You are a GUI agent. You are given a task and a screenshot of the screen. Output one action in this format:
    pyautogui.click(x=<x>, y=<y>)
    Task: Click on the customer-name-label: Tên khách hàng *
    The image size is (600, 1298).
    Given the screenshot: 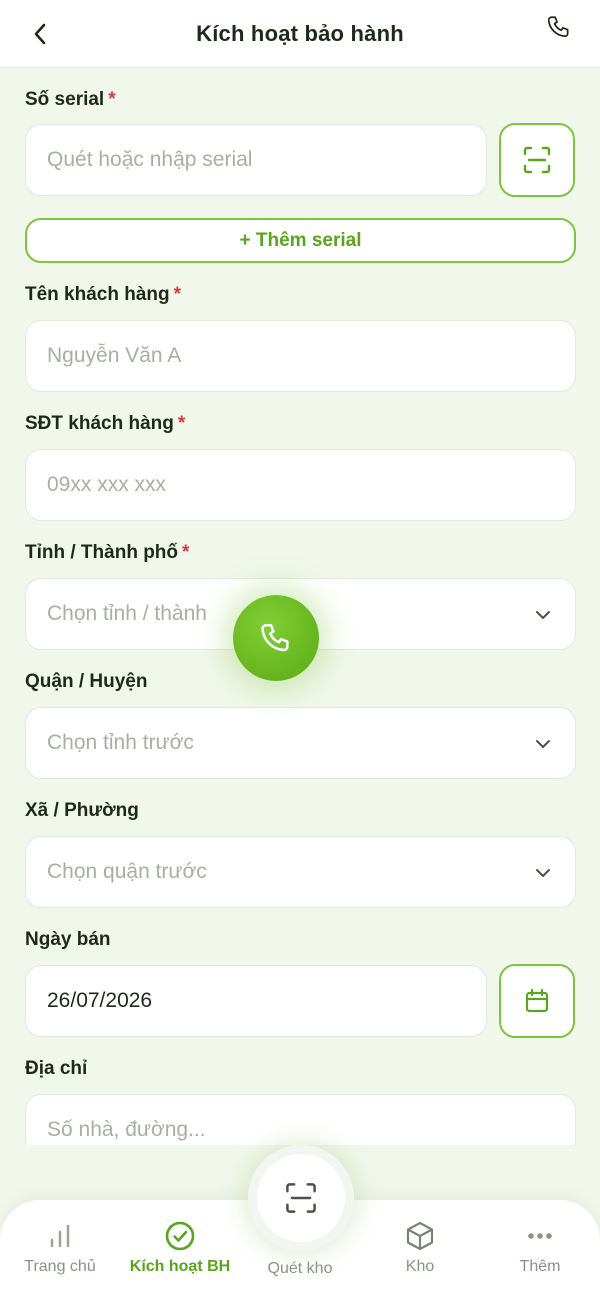 What is the action you would take?
    pyautogui.click(x=103, y=294)
    